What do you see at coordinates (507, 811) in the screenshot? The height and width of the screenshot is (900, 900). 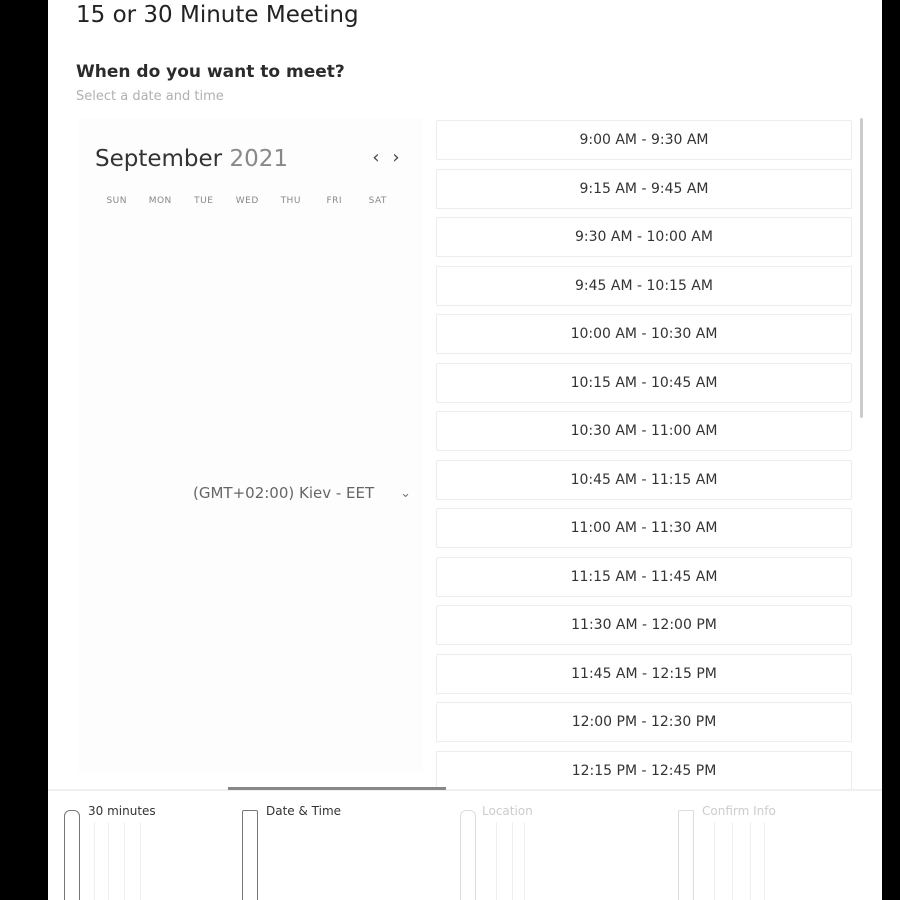 I see `step-label: Location` at bounding box center [507, 811].